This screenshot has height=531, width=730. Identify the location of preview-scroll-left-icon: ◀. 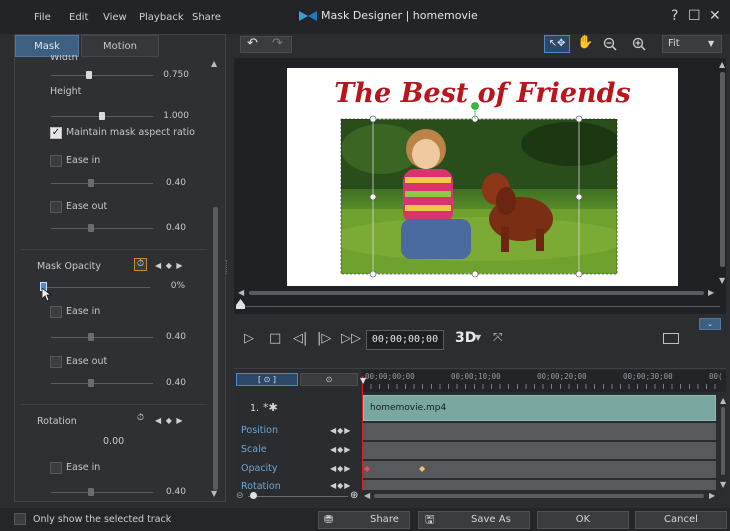
(241, 292).